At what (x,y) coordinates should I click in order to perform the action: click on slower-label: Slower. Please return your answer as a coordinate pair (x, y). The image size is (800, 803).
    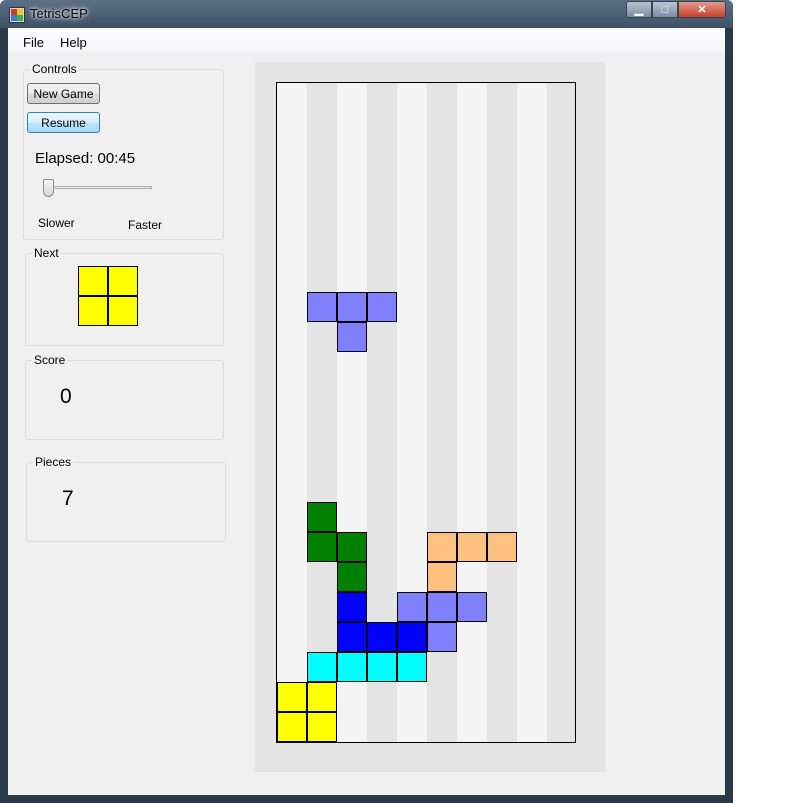
    Looking at the image, I should click on (56, 223).